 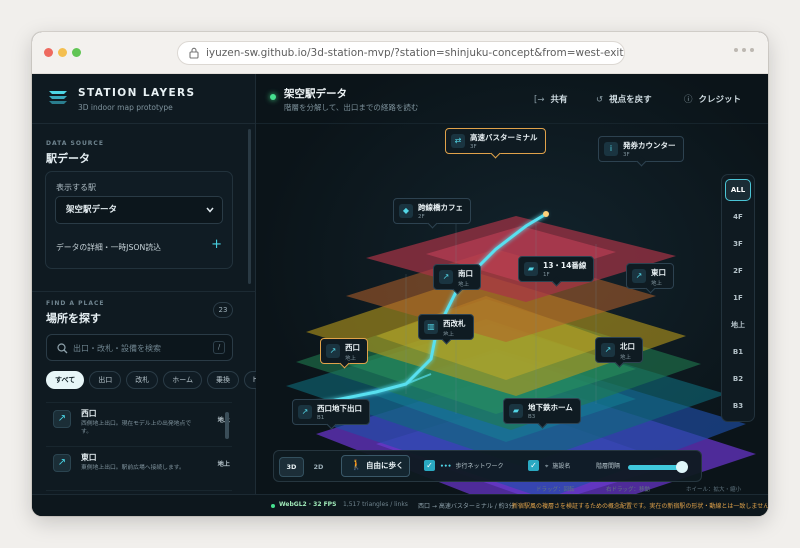 I want to click on reset-icon: ↺, so click(x=600, y=100).